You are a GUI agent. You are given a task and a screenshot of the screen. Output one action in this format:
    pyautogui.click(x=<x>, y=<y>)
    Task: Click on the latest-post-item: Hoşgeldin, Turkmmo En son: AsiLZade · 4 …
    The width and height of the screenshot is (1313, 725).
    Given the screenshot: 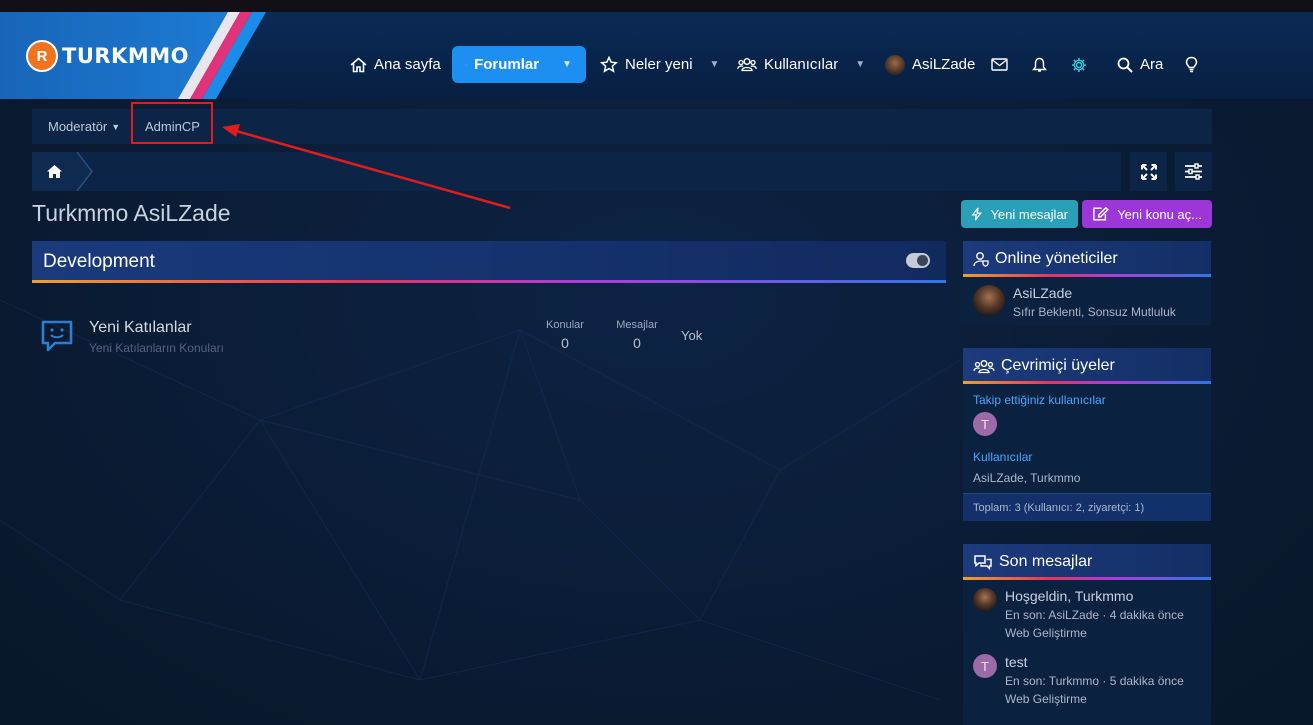 What is the action you would take?
    pyautogui.click(x=1078, y=614)
    